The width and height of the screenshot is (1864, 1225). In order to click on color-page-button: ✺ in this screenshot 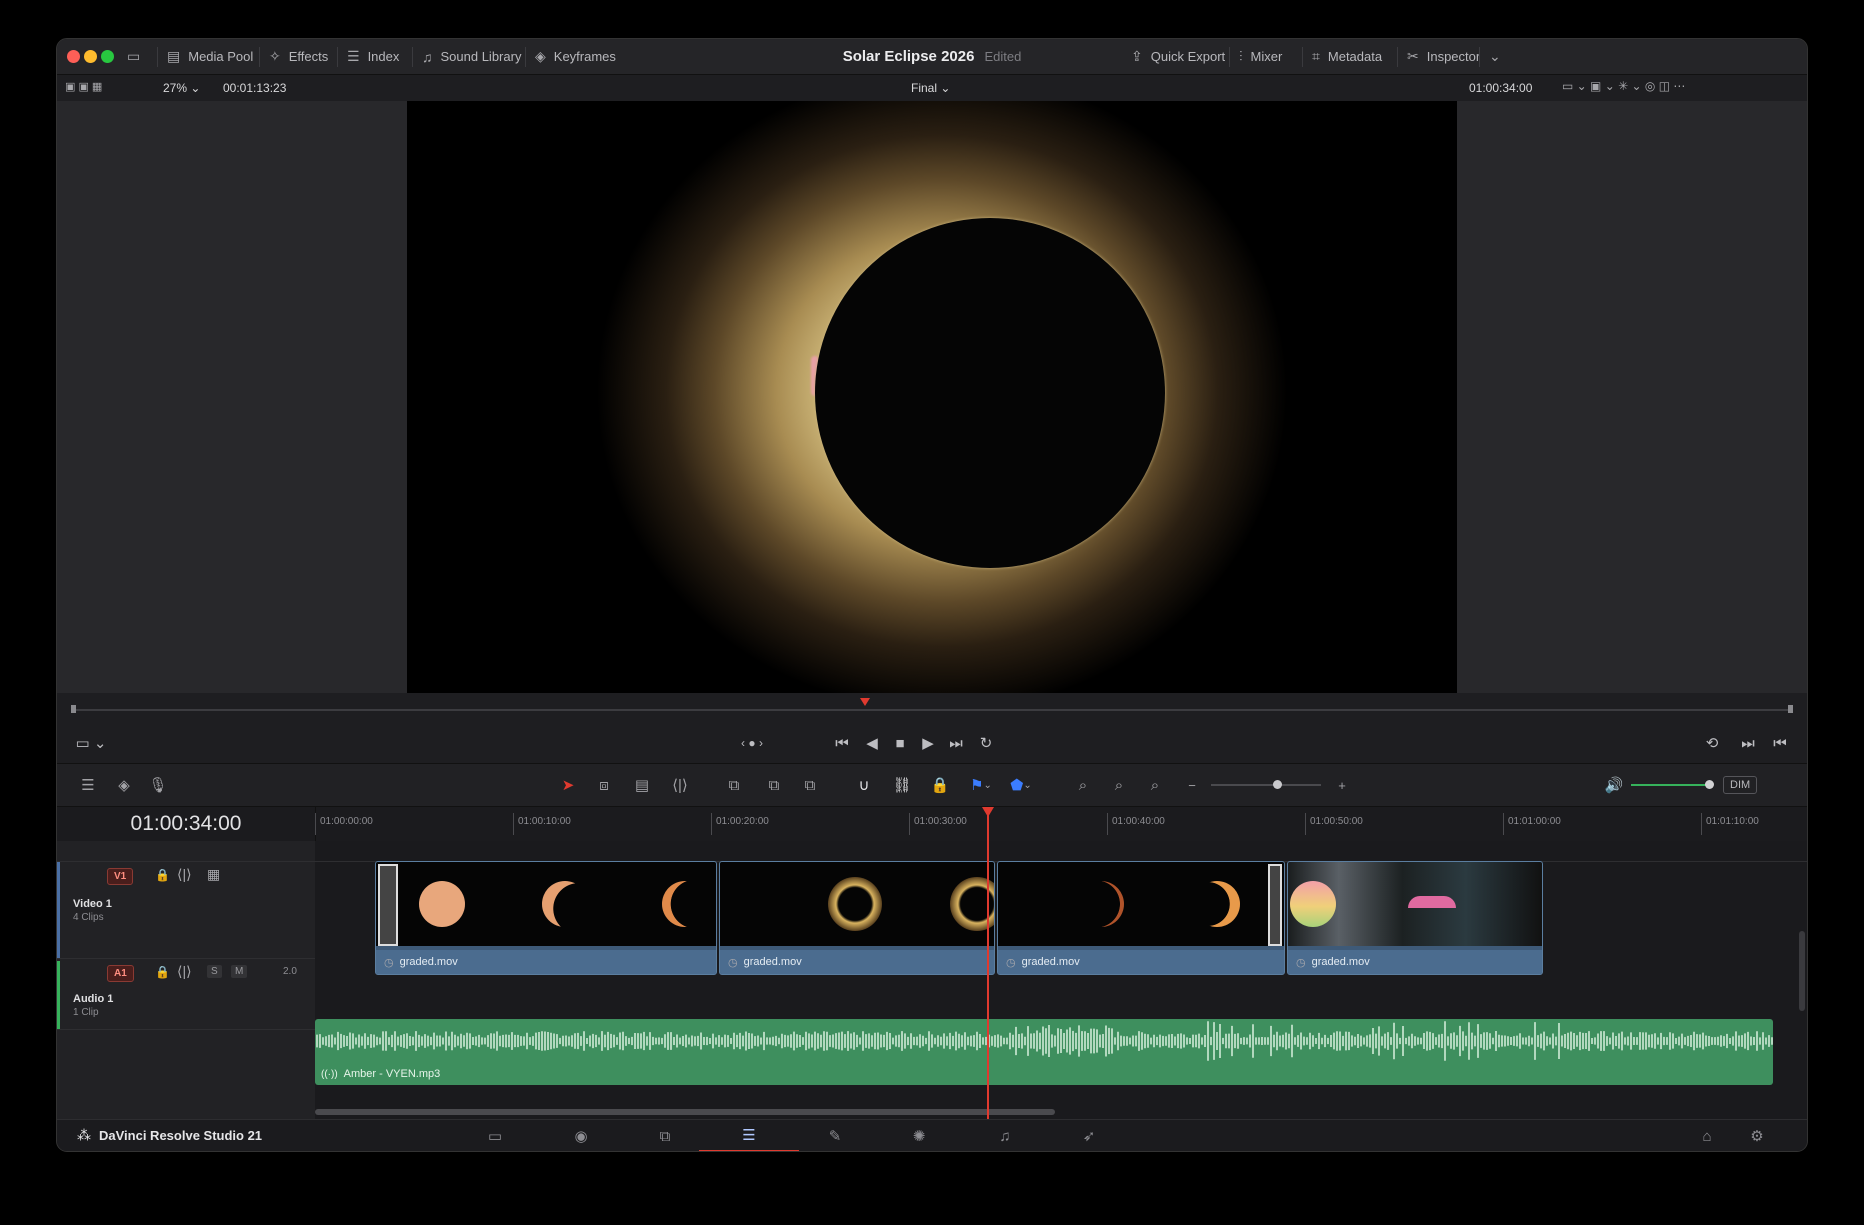, I will do `click(919, 1135)`.